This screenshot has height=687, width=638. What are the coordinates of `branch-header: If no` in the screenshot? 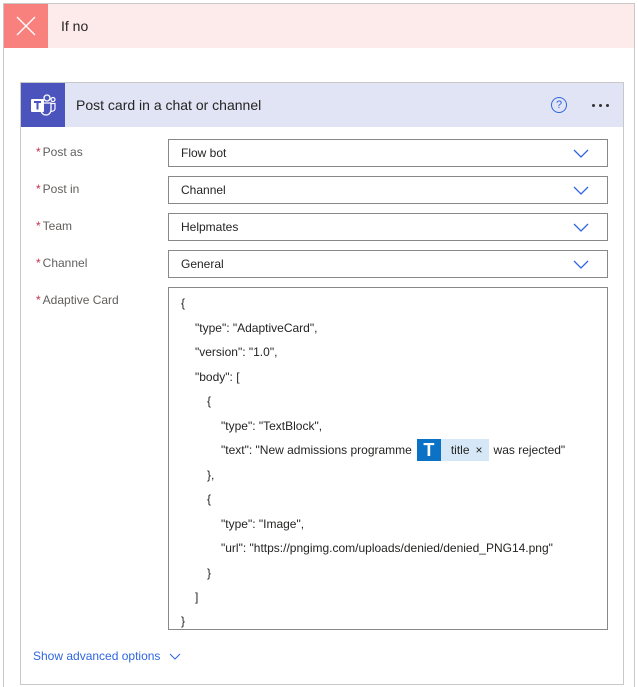 It's located at (319, 26).